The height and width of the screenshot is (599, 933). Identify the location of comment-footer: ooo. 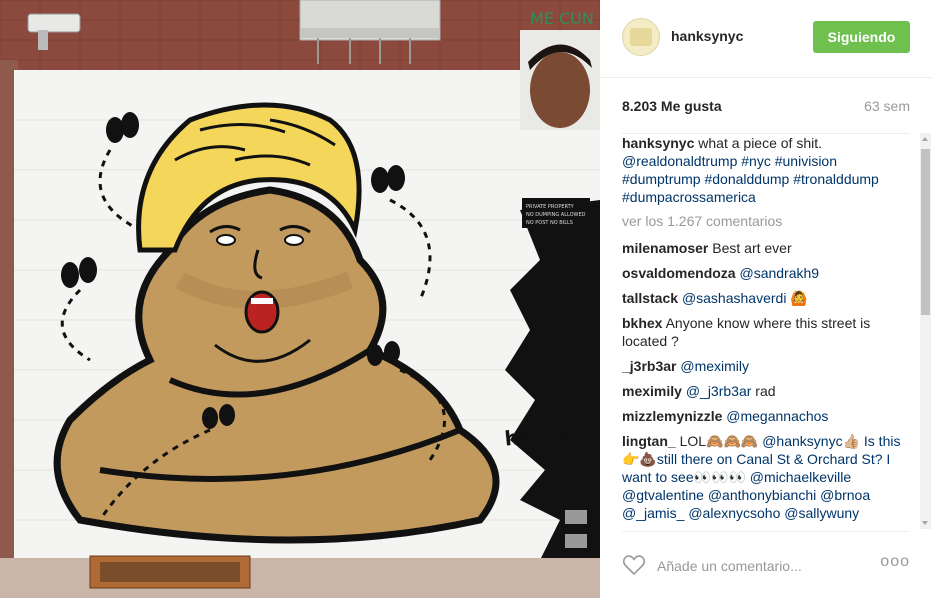
(766, 565).